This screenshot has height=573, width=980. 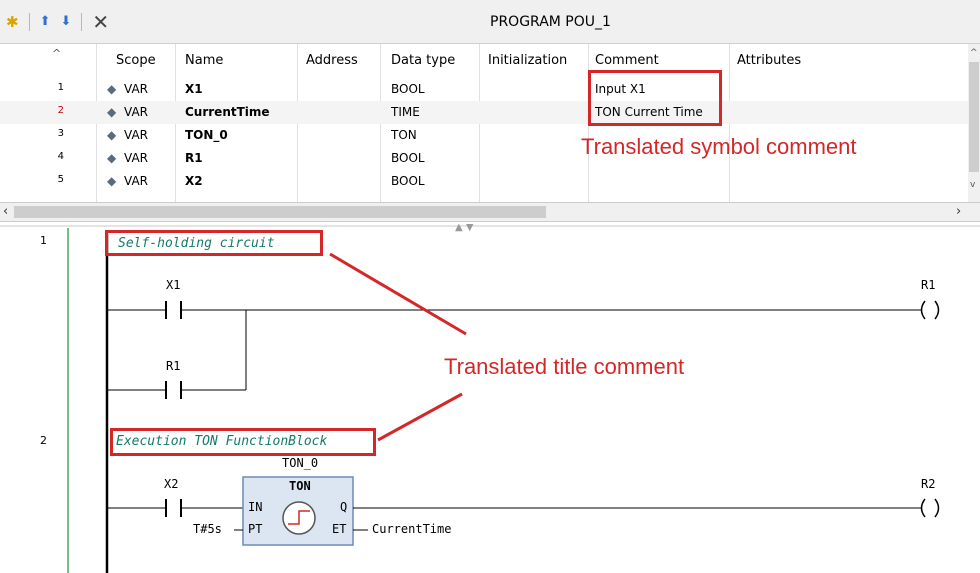 I want to click on column-header-attributes: Attributes, so click(x=769, y=60).